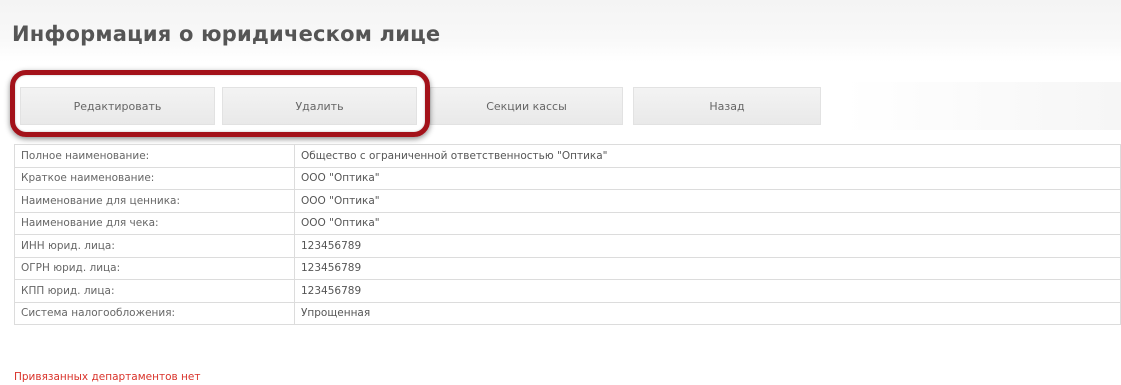 The width and height of the screenshot is (1121, 385). I want to click on table-row: КПП юрид. лица: 123456789, so click(567, 291).